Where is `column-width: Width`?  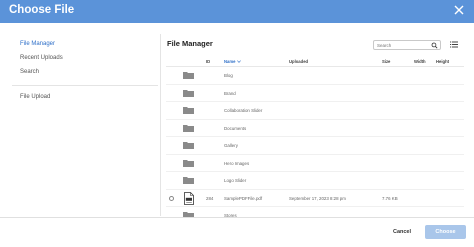 column-width: Width is located at coordinates (420, 61).